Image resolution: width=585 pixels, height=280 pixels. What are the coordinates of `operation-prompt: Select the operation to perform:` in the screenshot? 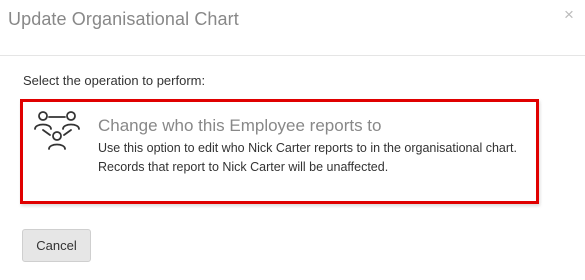 It's located at (114, 80).